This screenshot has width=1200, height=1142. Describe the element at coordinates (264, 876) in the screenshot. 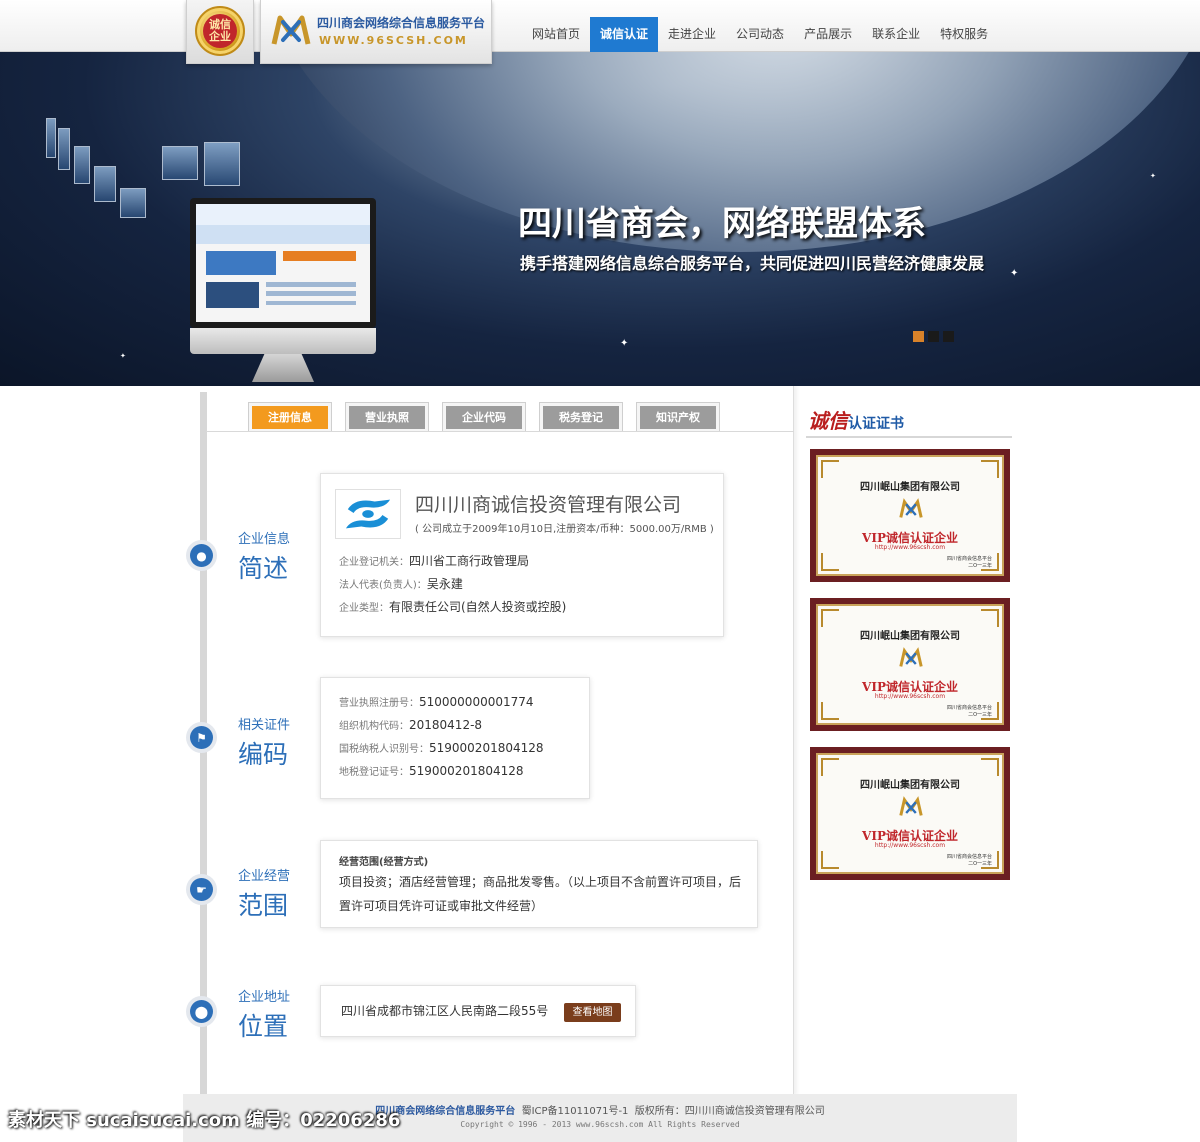

I see `scope-label-small: 企业经营` at that location.